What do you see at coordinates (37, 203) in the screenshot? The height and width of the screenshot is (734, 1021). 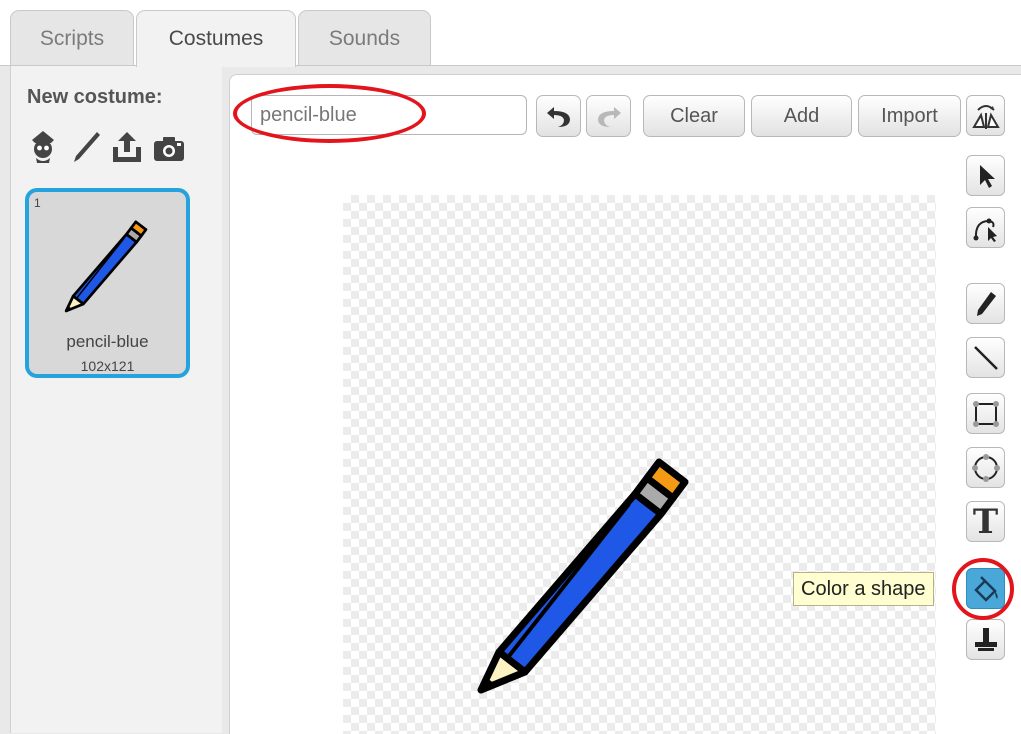 I see `costume-number: 1` at bounding box center [37, 203].